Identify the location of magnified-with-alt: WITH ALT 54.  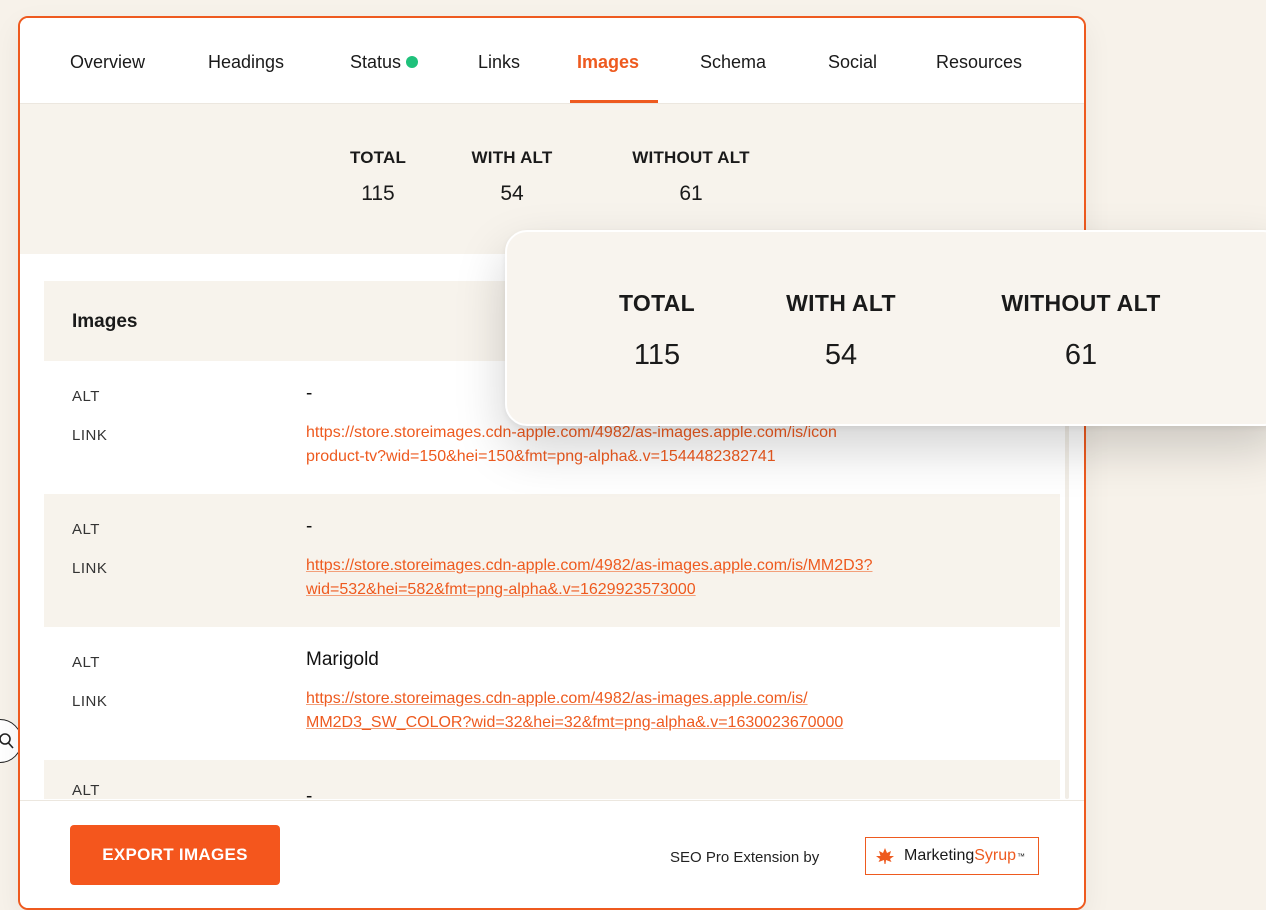
(841, 331).